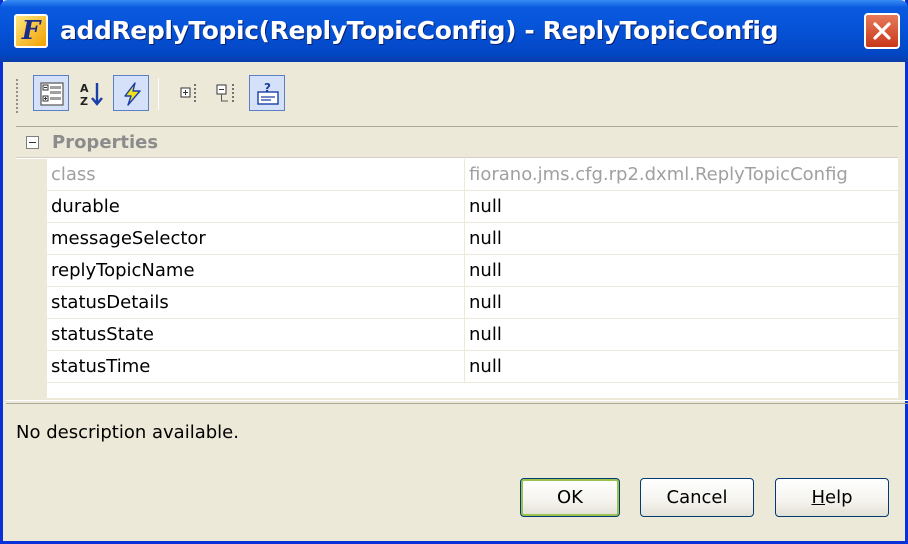  Describe the element at coordinates (188, 93) in the screenshot. I see `expand-all-icon` at that location.